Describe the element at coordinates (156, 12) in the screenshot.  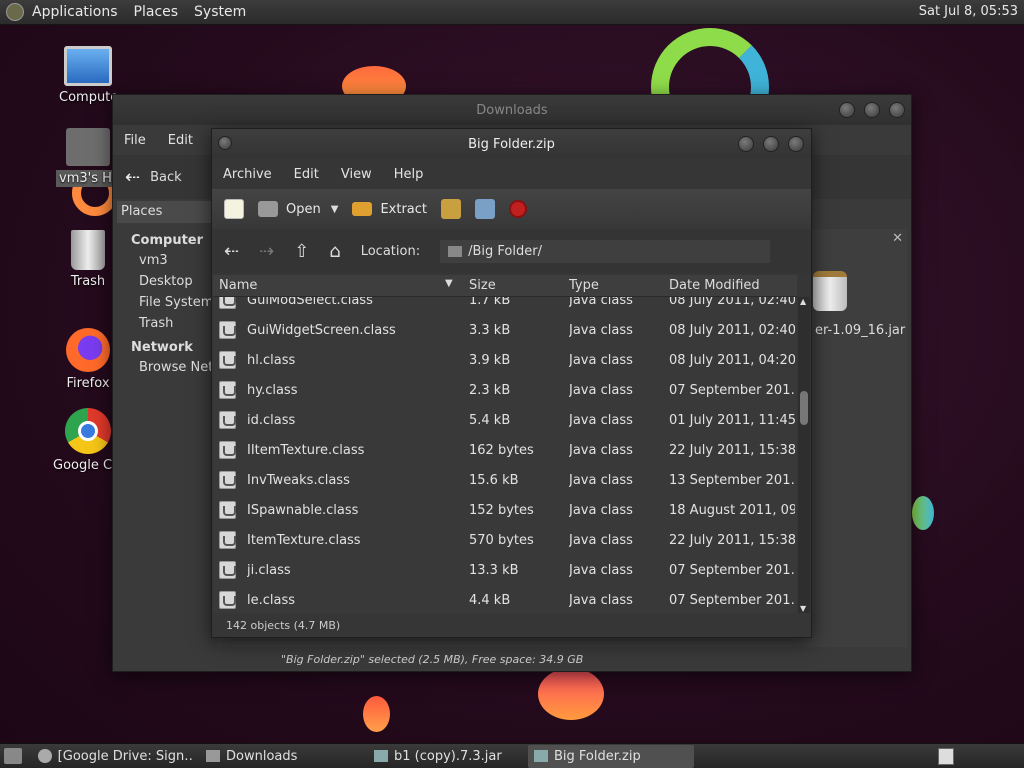
I see `places-menu: Places` at that location.